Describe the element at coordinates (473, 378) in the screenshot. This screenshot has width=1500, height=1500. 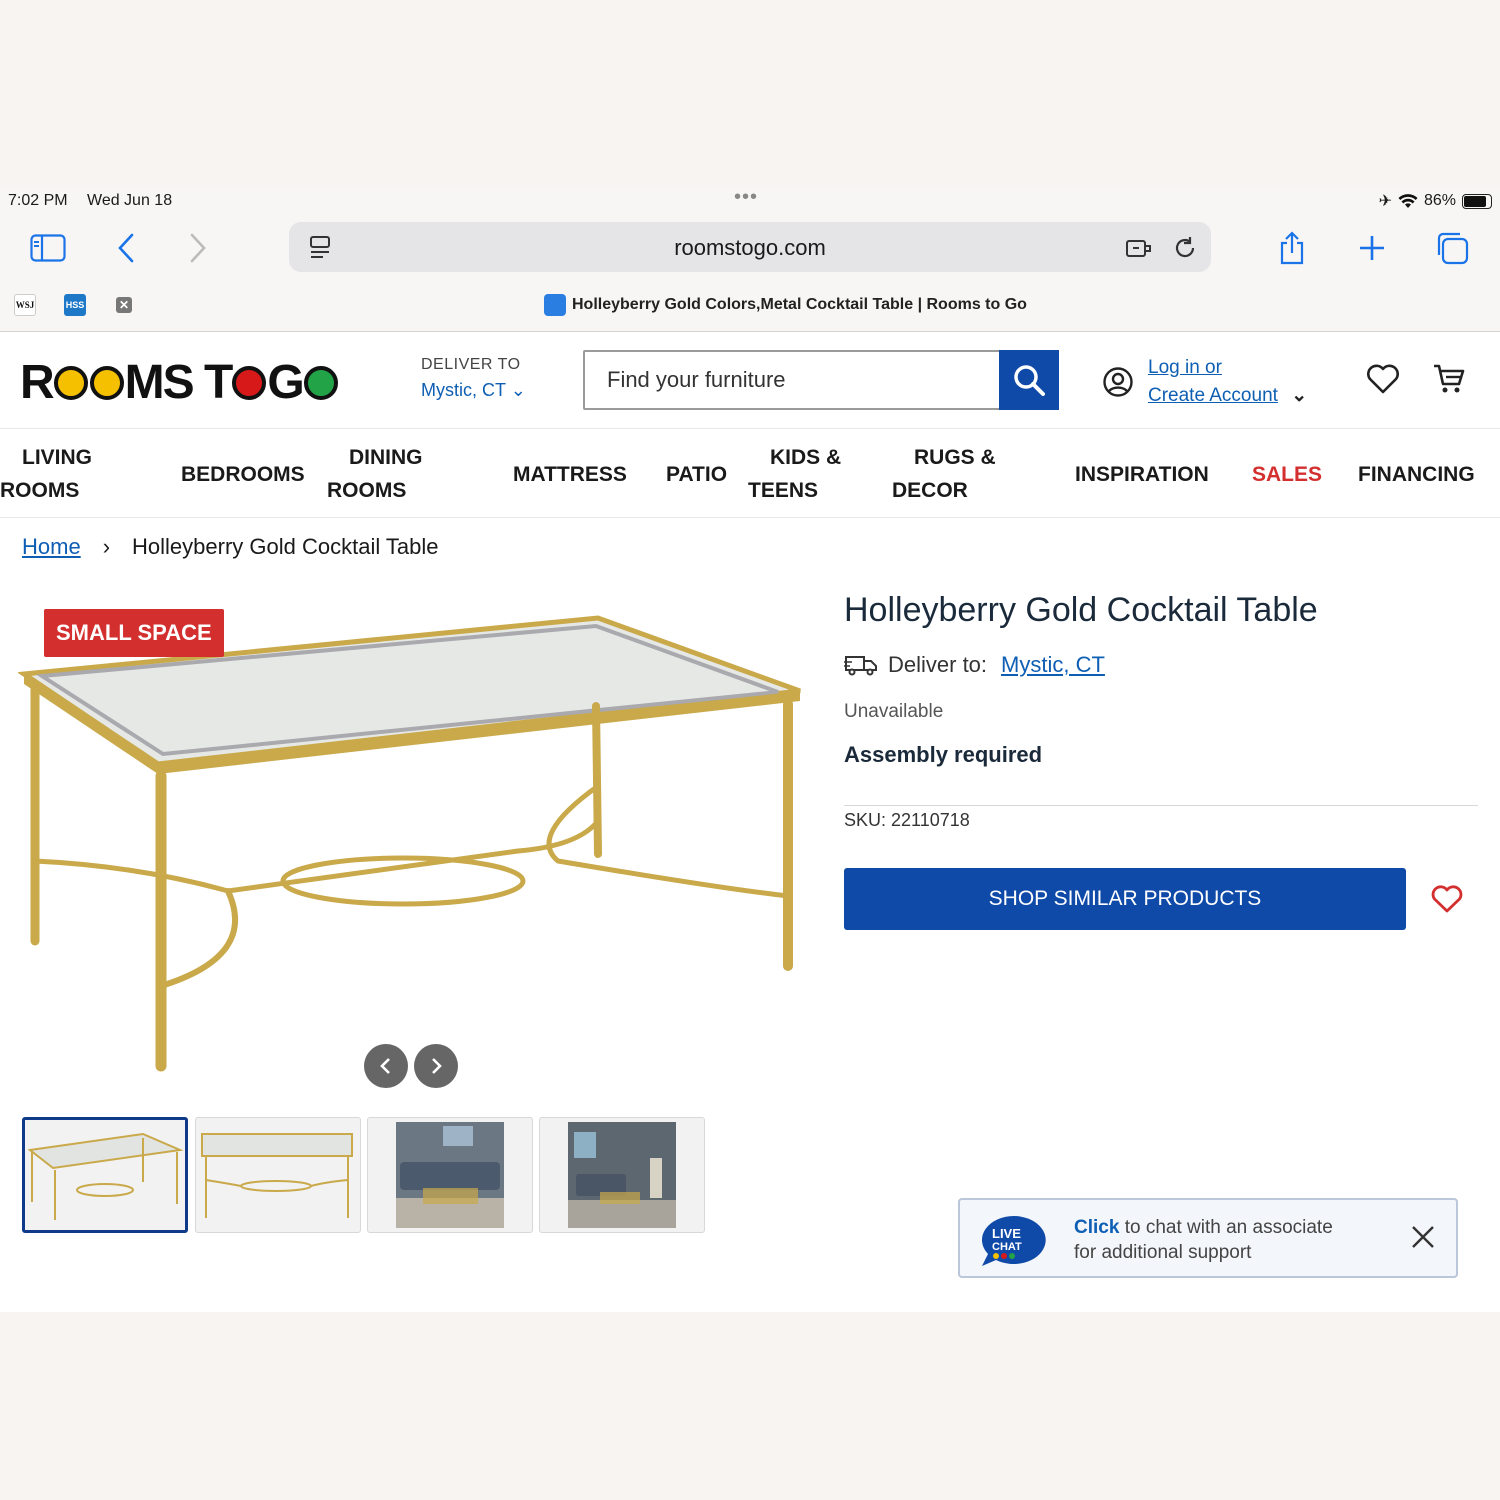
I see `deliver-to-selector: DELIVER TO Mystic, CT ⌄` at that location.